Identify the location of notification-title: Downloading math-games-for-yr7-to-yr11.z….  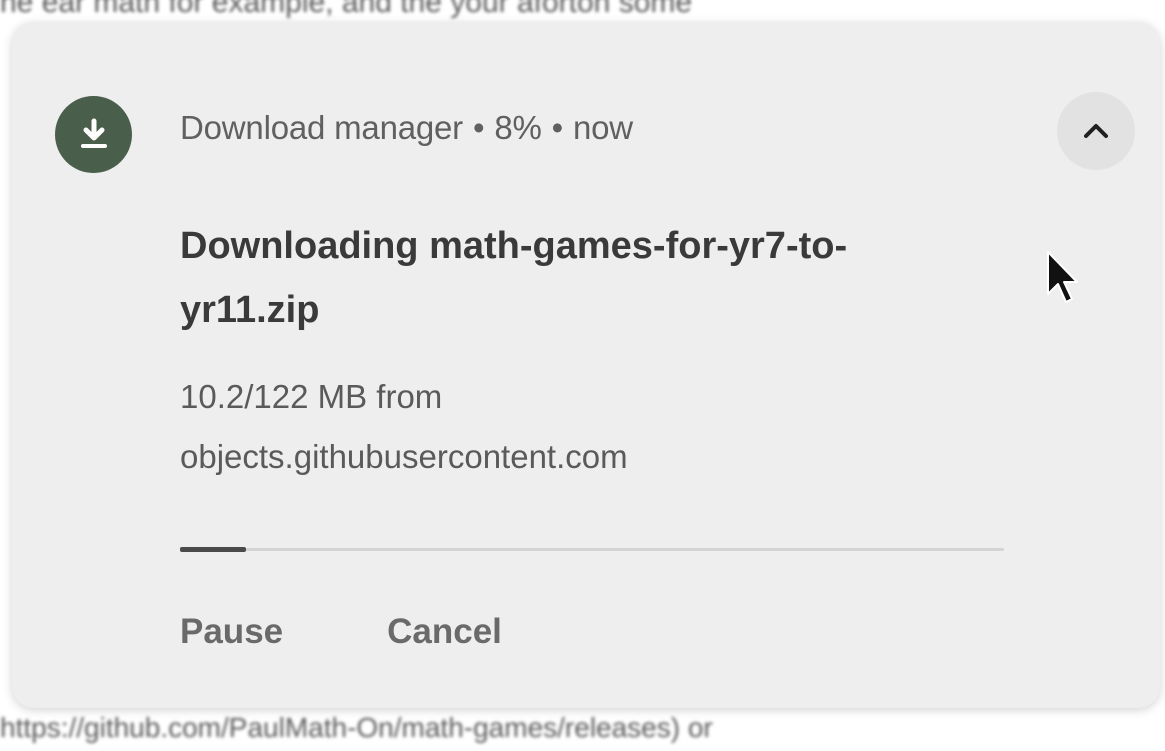
(514, 278).